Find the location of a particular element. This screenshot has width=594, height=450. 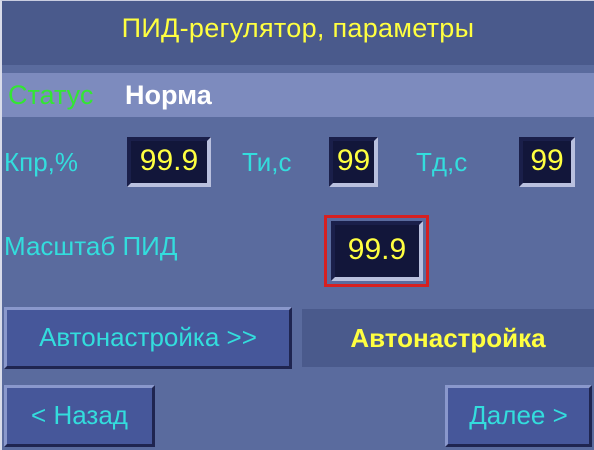

autotune-button: Автонастройка >> is located at coordinates (148, 338).